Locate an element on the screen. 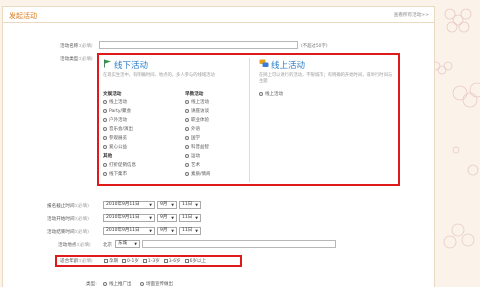  early-option-8: 艺术 is located at coordinates (192, 165).